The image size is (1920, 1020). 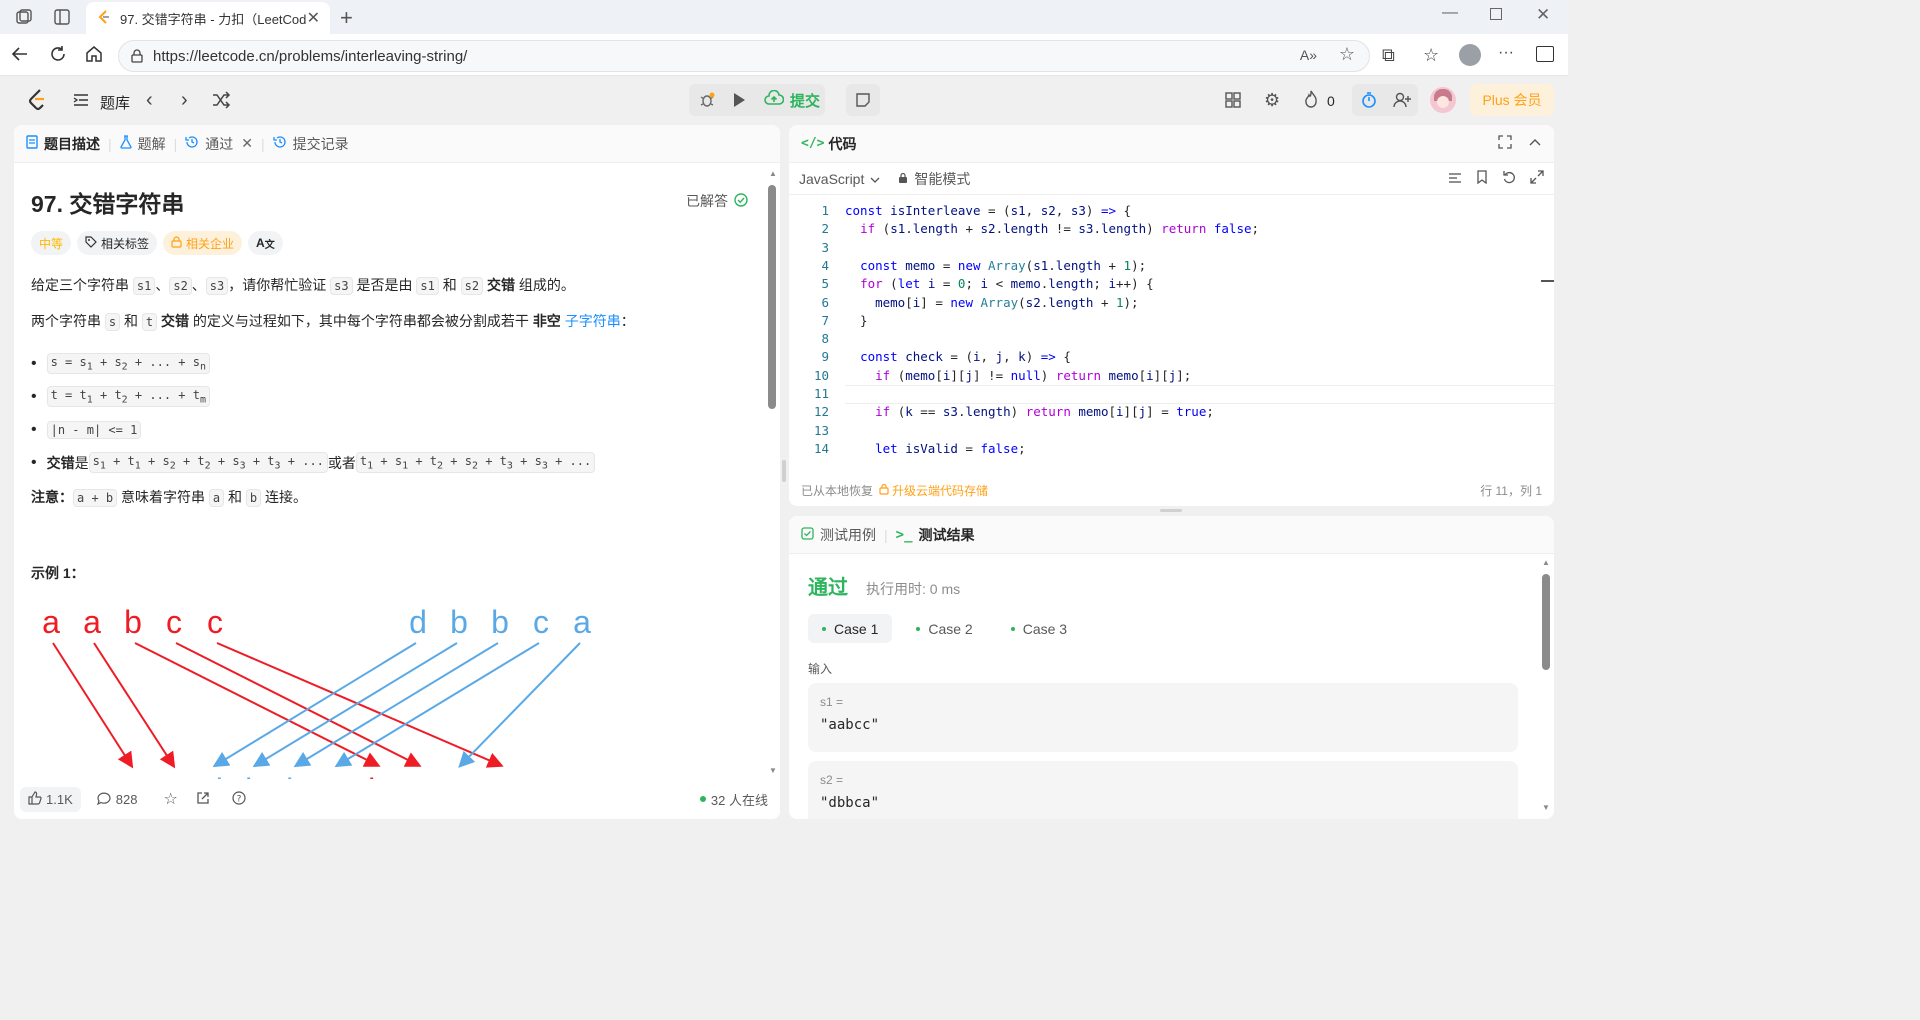 What do you see at coordinates (1505, 143) in the screenshot?
I see `fullscreen-icon` at bounding box center [1505, 143].